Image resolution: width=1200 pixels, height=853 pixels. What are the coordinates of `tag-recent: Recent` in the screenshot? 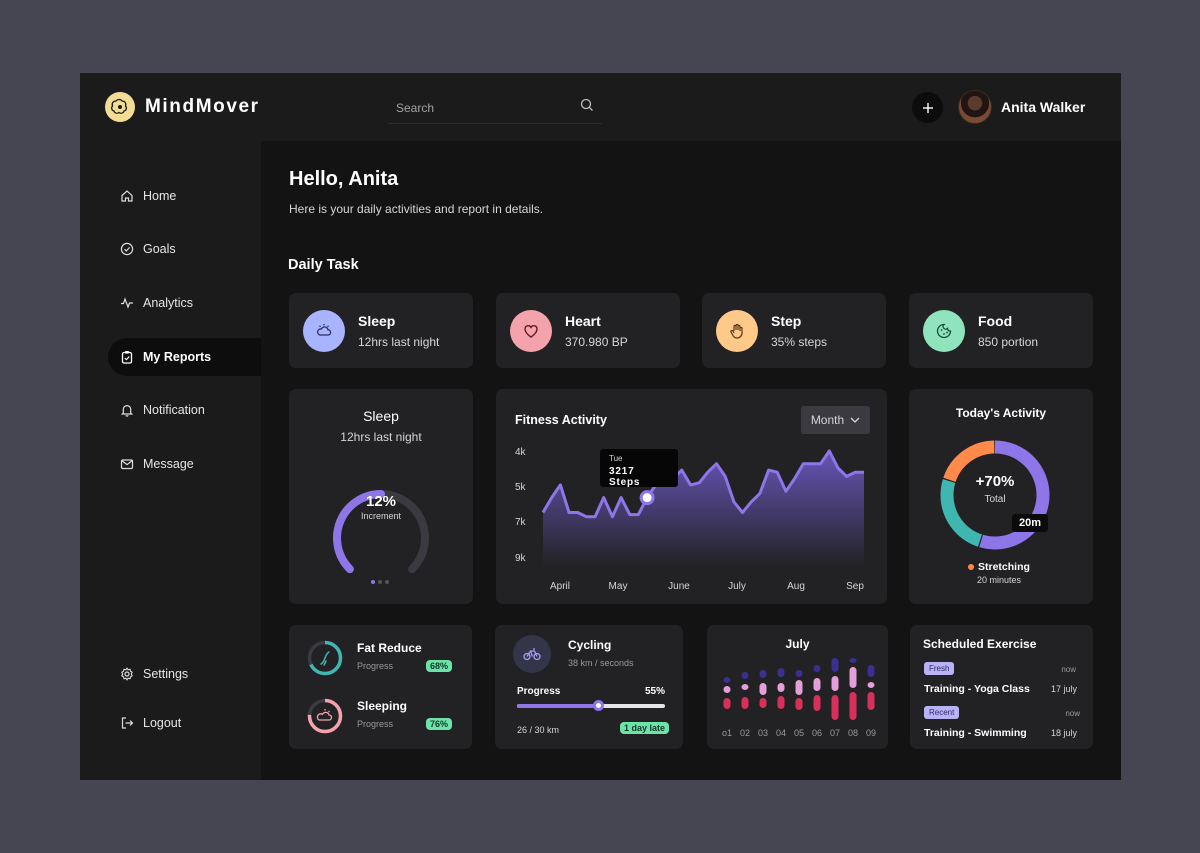 It's located at (942, 712).